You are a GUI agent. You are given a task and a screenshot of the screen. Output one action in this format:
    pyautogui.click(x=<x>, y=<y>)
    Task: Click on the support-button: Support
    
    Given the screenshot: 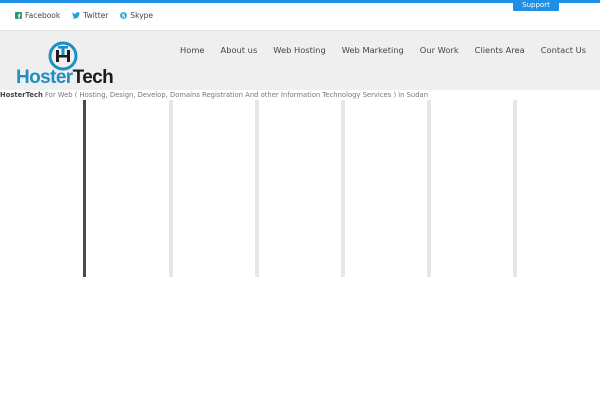 What is the action you would take?
    pyautogui.click(x=536, y=5)
    